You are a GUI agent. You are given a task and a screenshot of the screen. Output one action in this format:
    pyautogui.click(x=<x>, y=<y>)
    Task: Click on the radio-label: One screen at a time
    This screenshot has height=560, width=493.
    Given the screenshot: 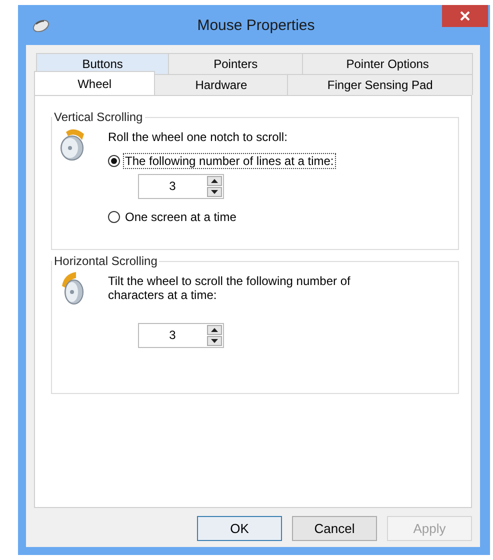 What is the action you would take?
    pyautogui.click(x=180, y=217)
    